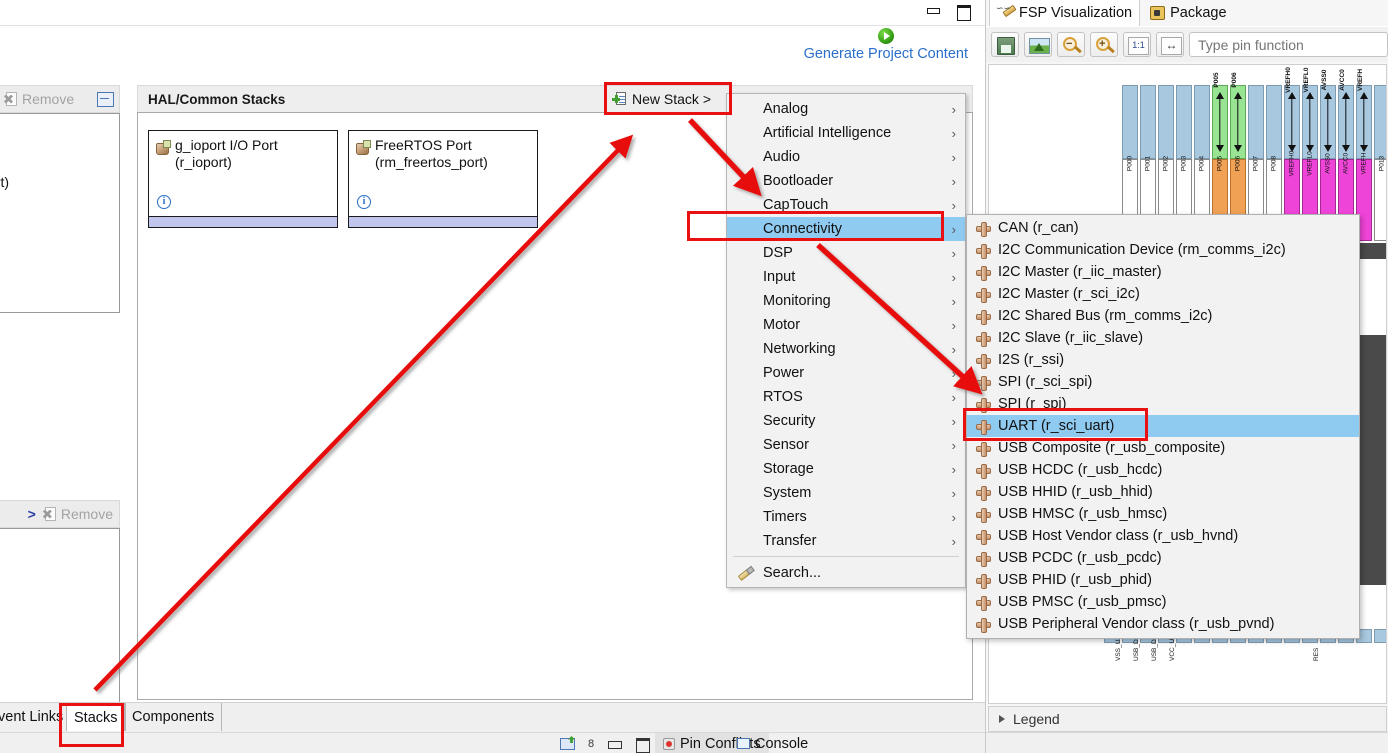 Image resolution: width=1388 pixels, height=753 pixels. Describe the element at coordinates (802, 229) in the screenshot. I see `menu-label: Connectivity` at that location.